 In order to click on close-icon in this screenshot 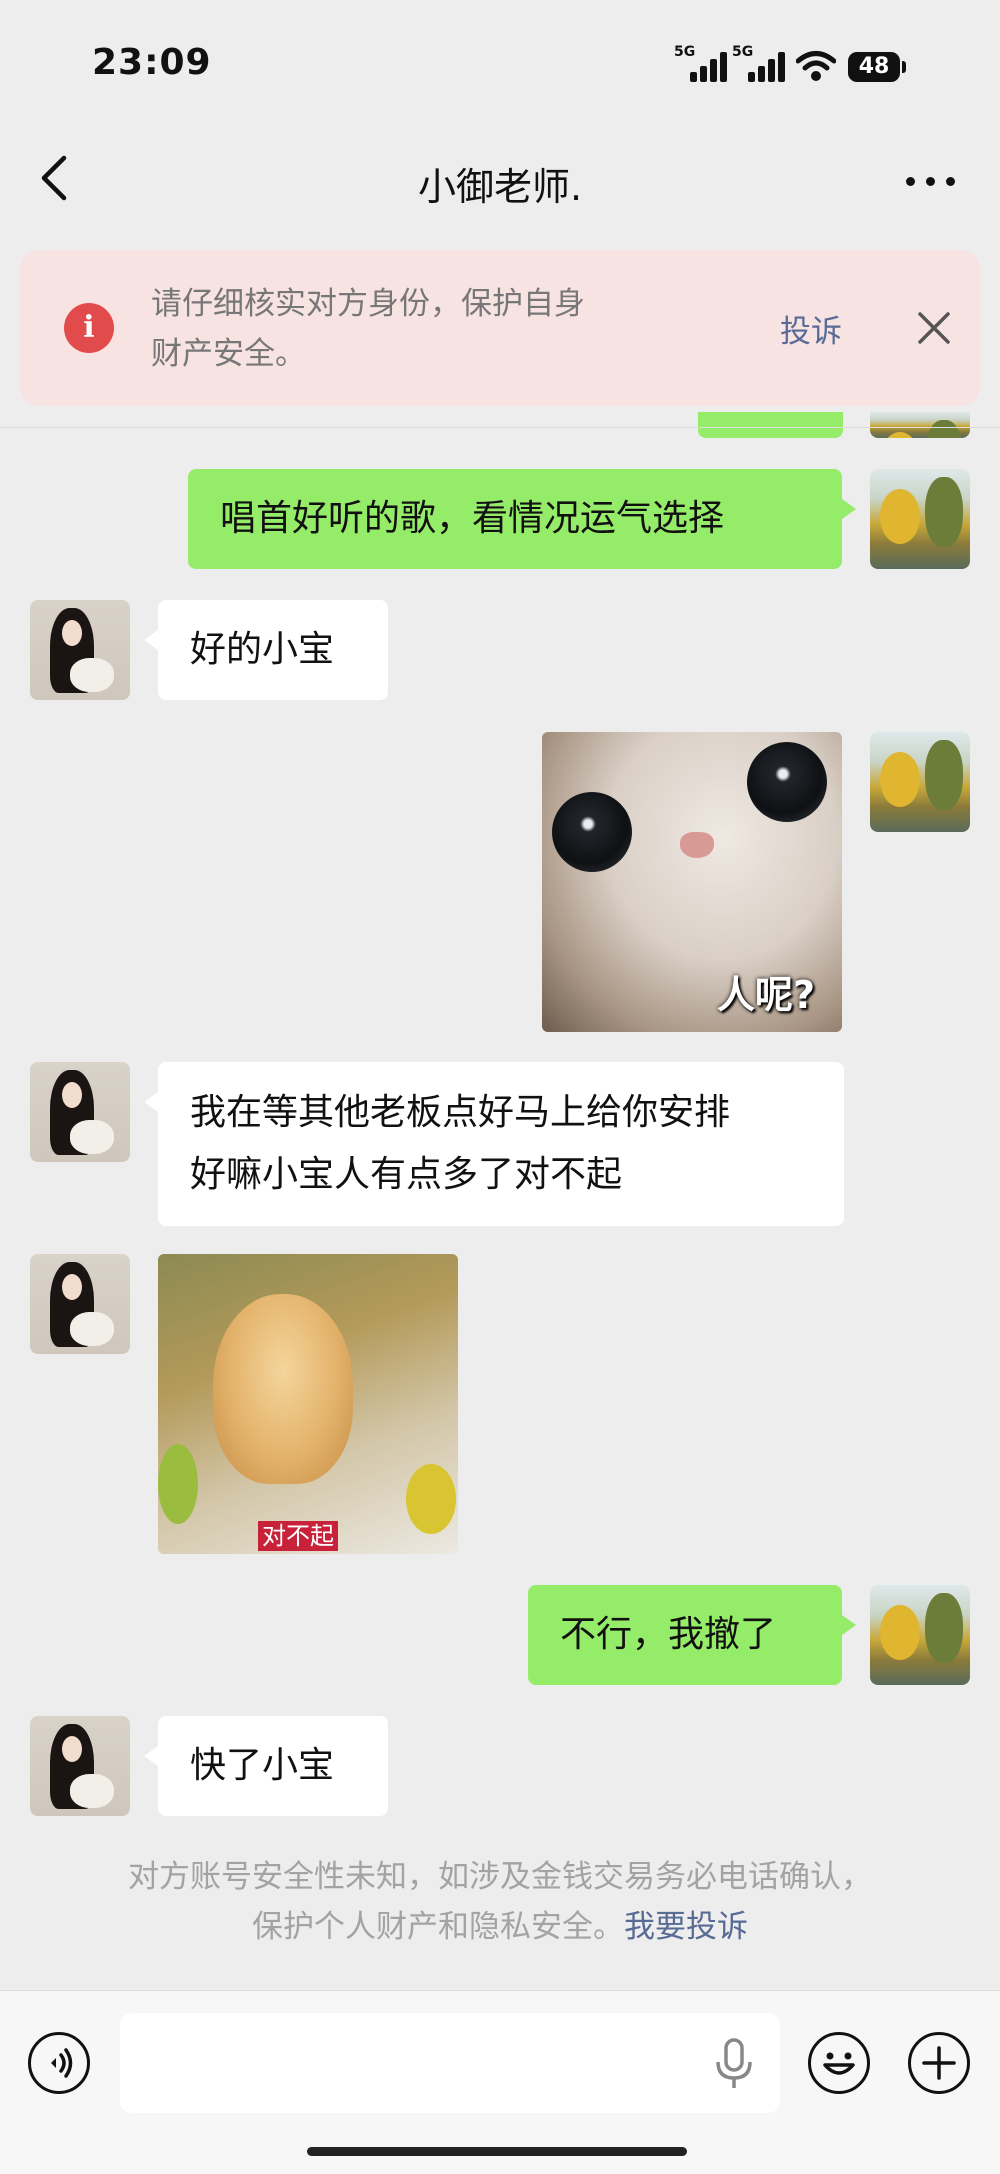, I will do `click(934, 328)`.